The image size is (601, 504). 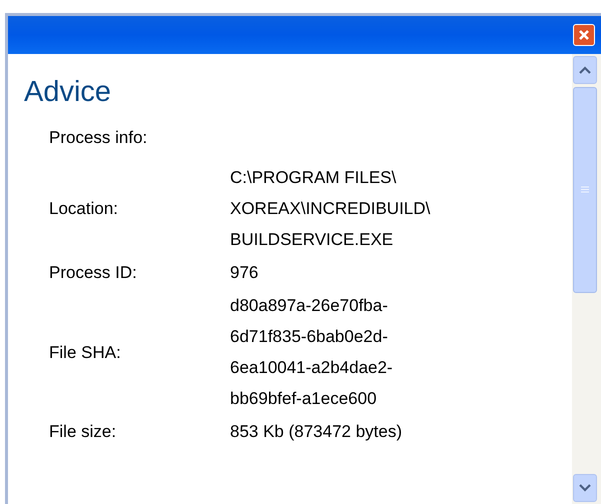 I want to click on field-value: d80a897a-26e70fba- 6d71f835-6bab0e2d- 6ea10041-a2b4dae2- bb69bfef-a1ece600, so click(x=311, y=352).